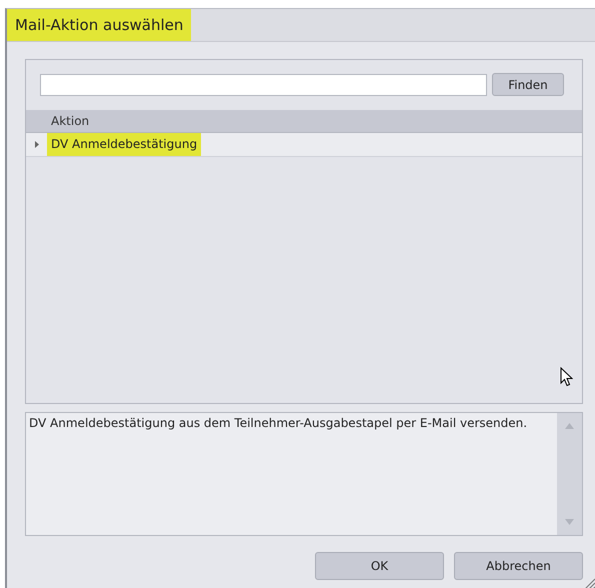  What do you see at coordinates (518, 566) in the screenshot?
I see `cancel-button: Abbrechen` at bounding box center [518, 566].